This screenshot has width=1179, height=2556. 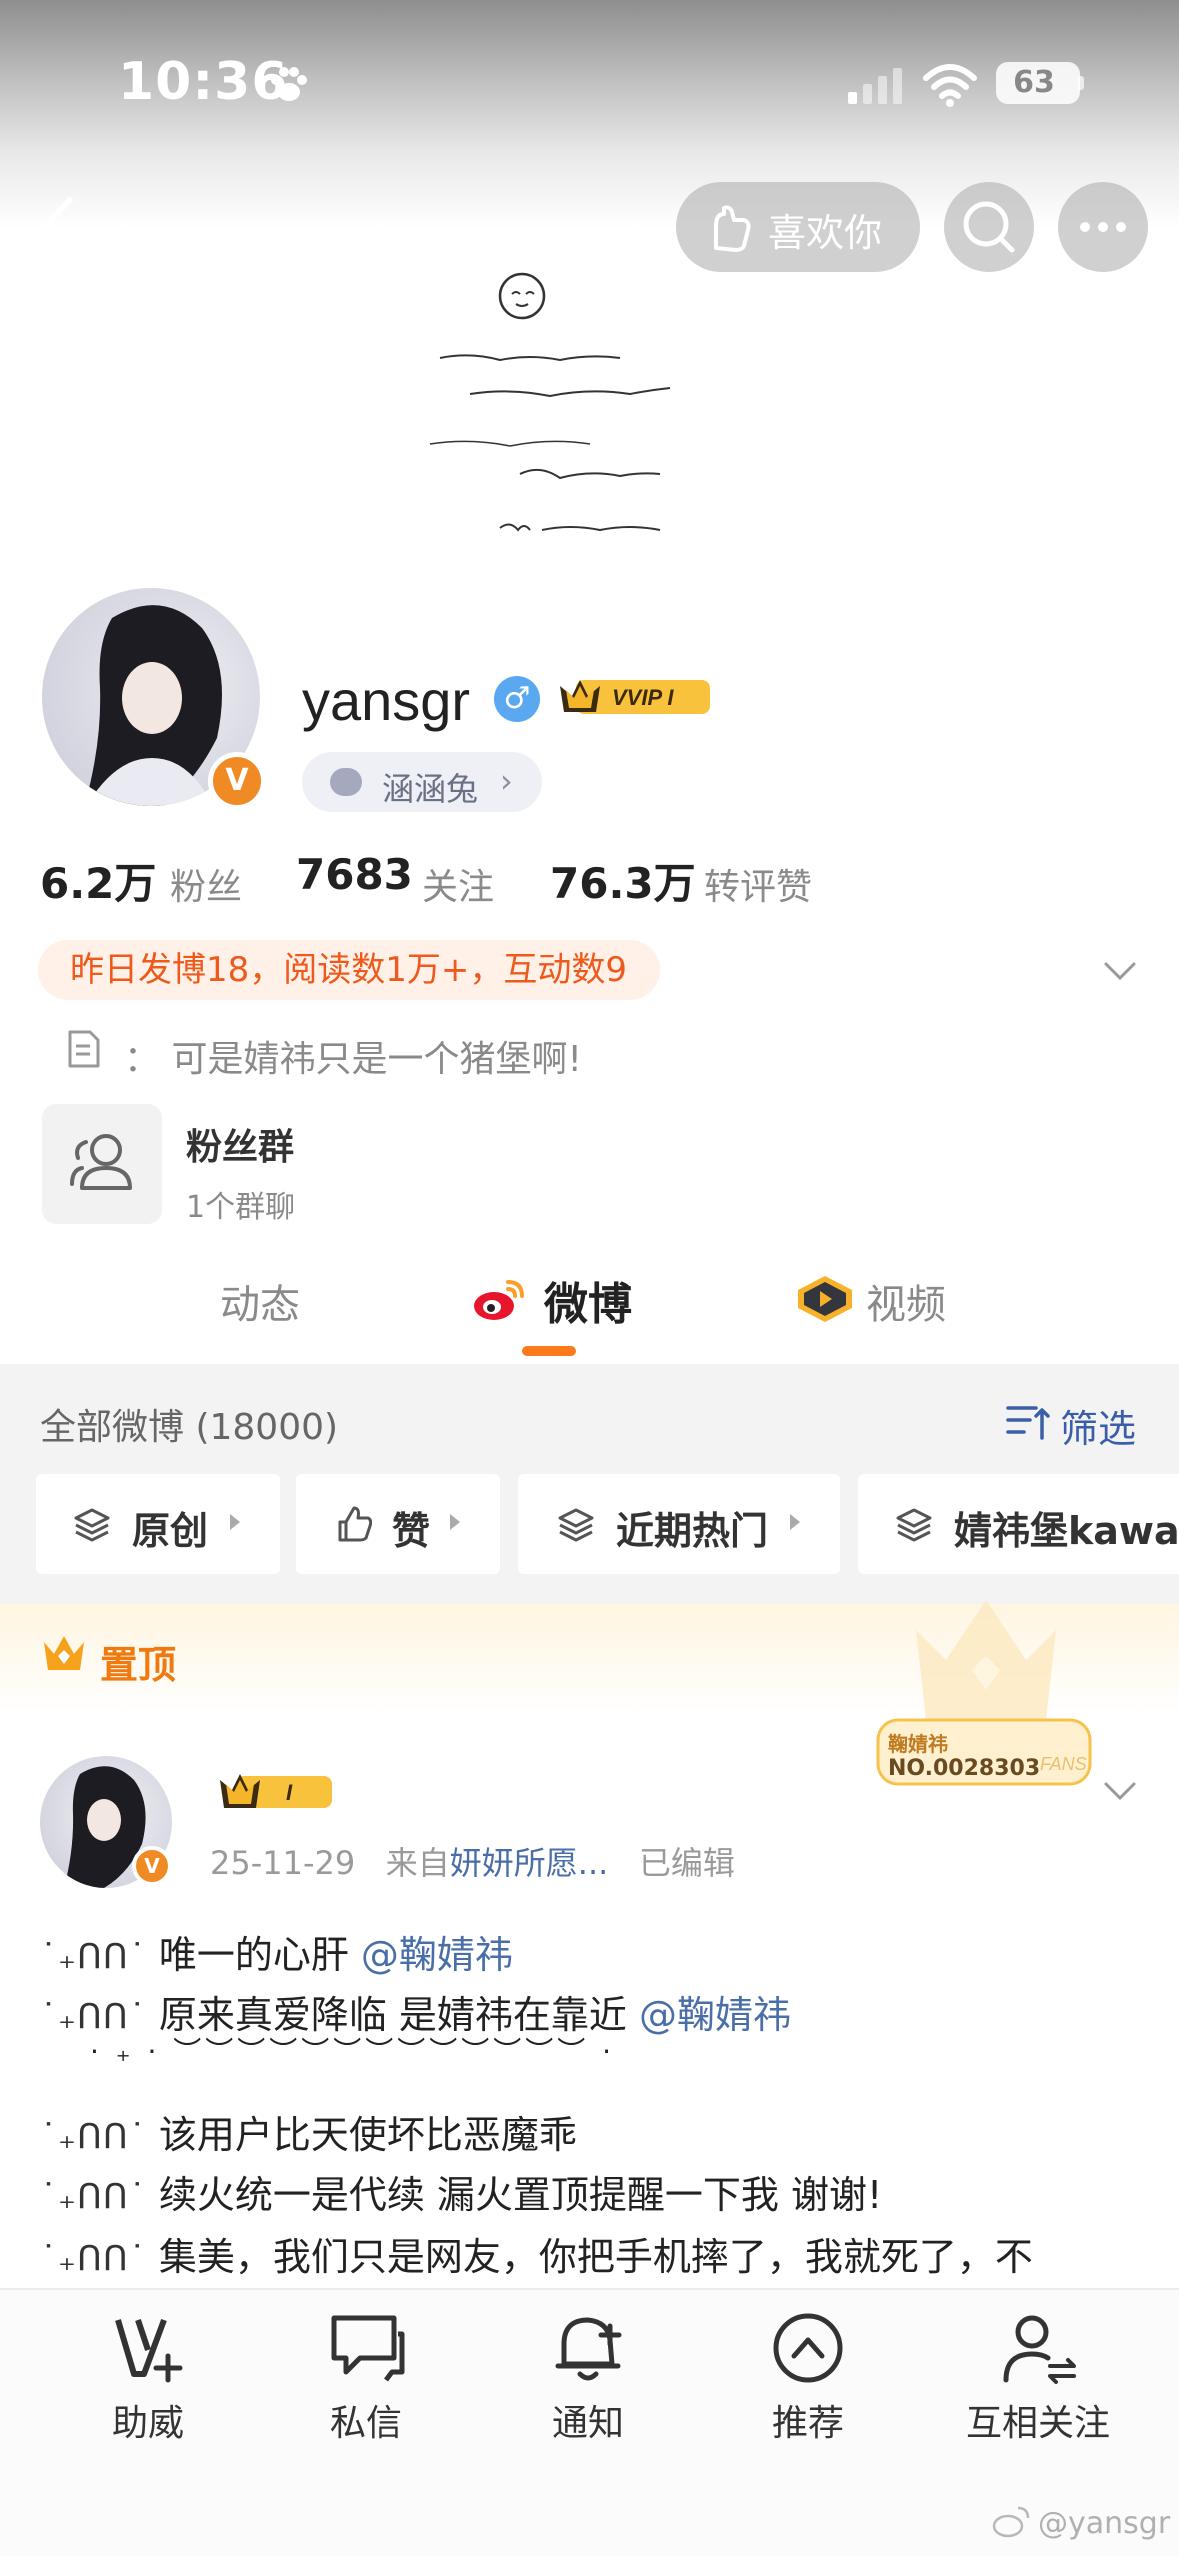 What do you see at coordinates (240, 1144) in the screenshot?
I see `fan-group-title: 粉丝群` at bounding box center [240, 1144].